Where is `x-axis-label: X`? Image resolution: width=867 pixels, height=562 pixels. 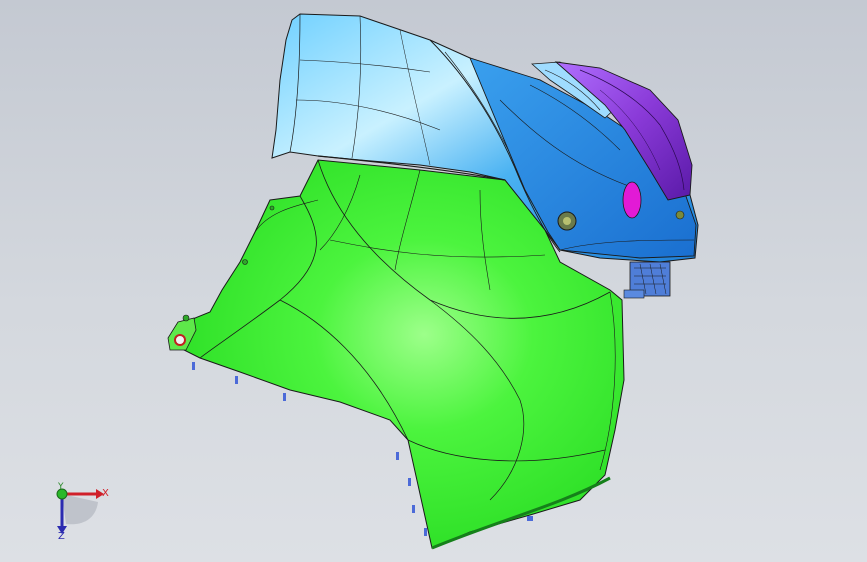
x-axis-label: X is located at coordinates (105, 493).